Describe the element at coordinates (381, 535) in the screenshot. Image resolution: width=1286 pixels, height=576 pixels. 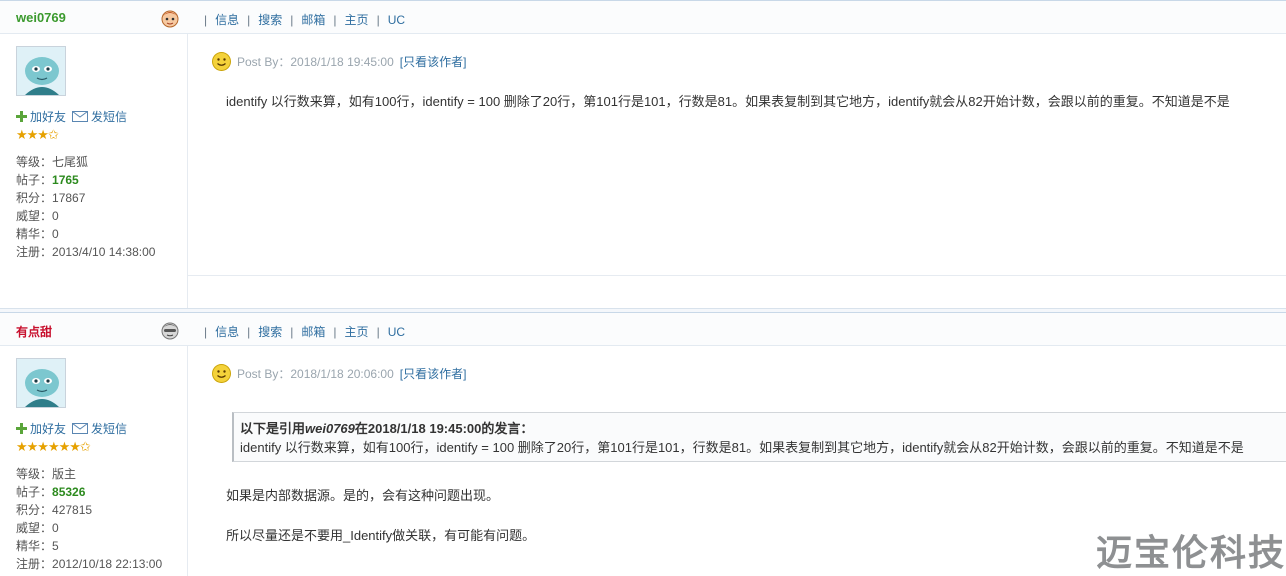
I see `post-content-line-2: 所以尽量还是不要用_Identify做关联，有可能有问题。` at that location.